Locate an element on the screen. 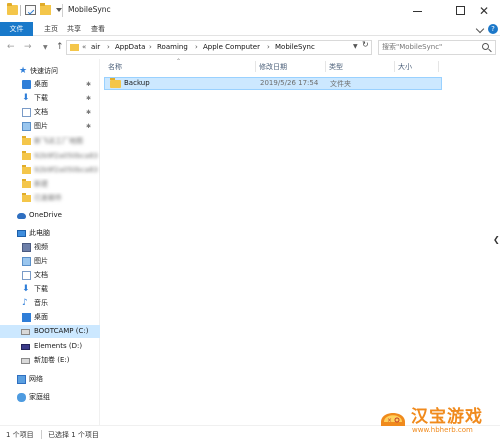  column-size: 大小 is located at coordinates (405, 67).